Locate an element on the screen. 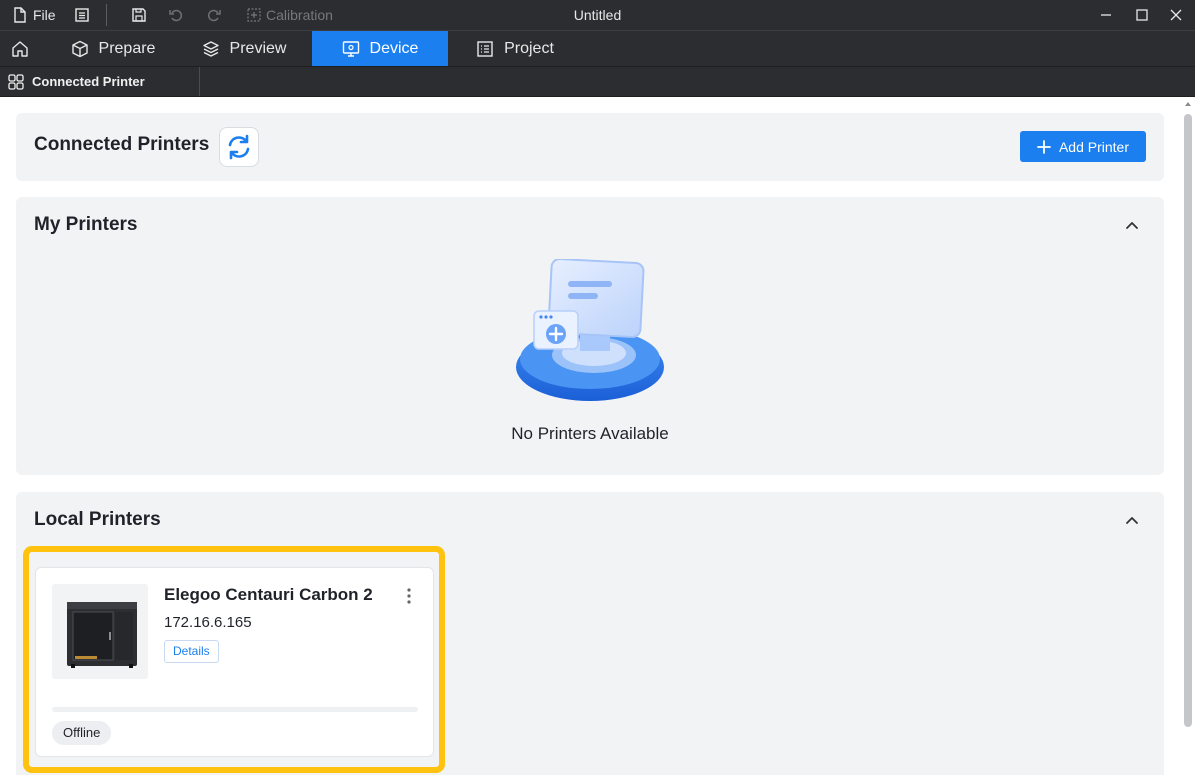 This screenshot has height=775, width=1195. scrollbar-thumb is located at coordinates (1188, 420).